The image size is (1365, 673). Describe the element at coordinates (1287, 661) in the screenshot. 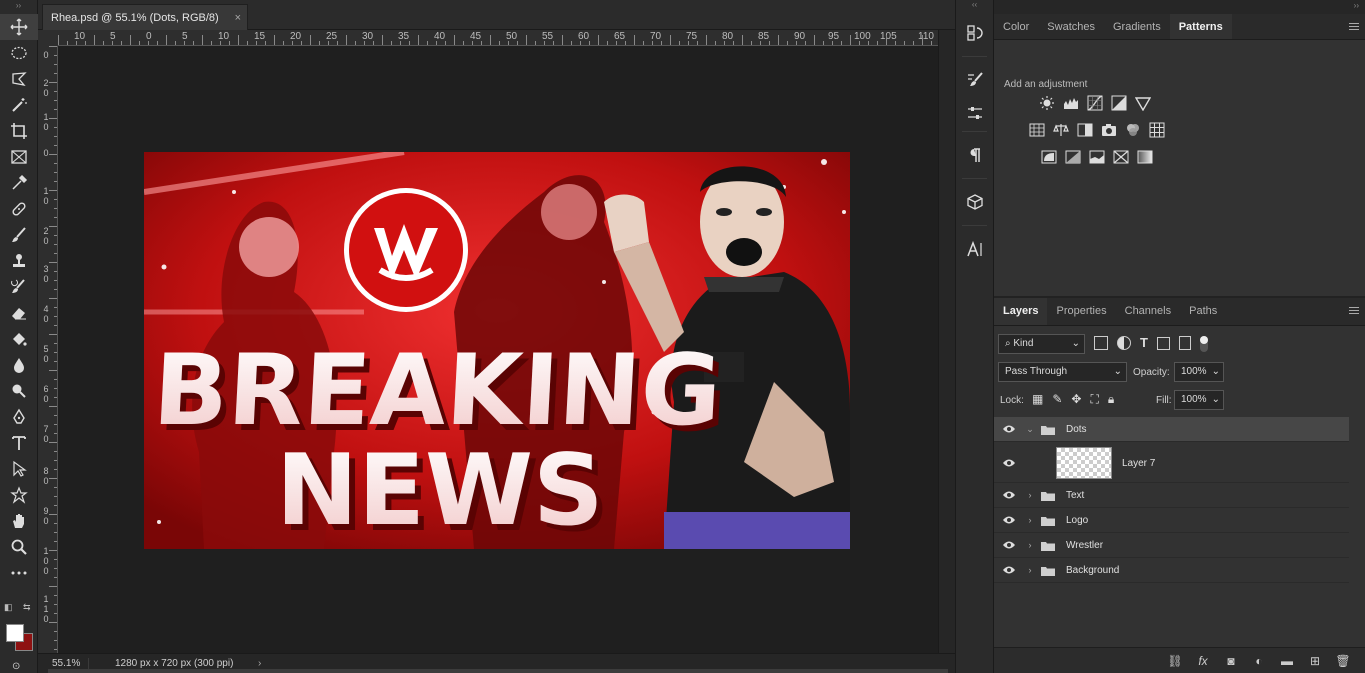

I see `new-group-icon: ▬` at that location.